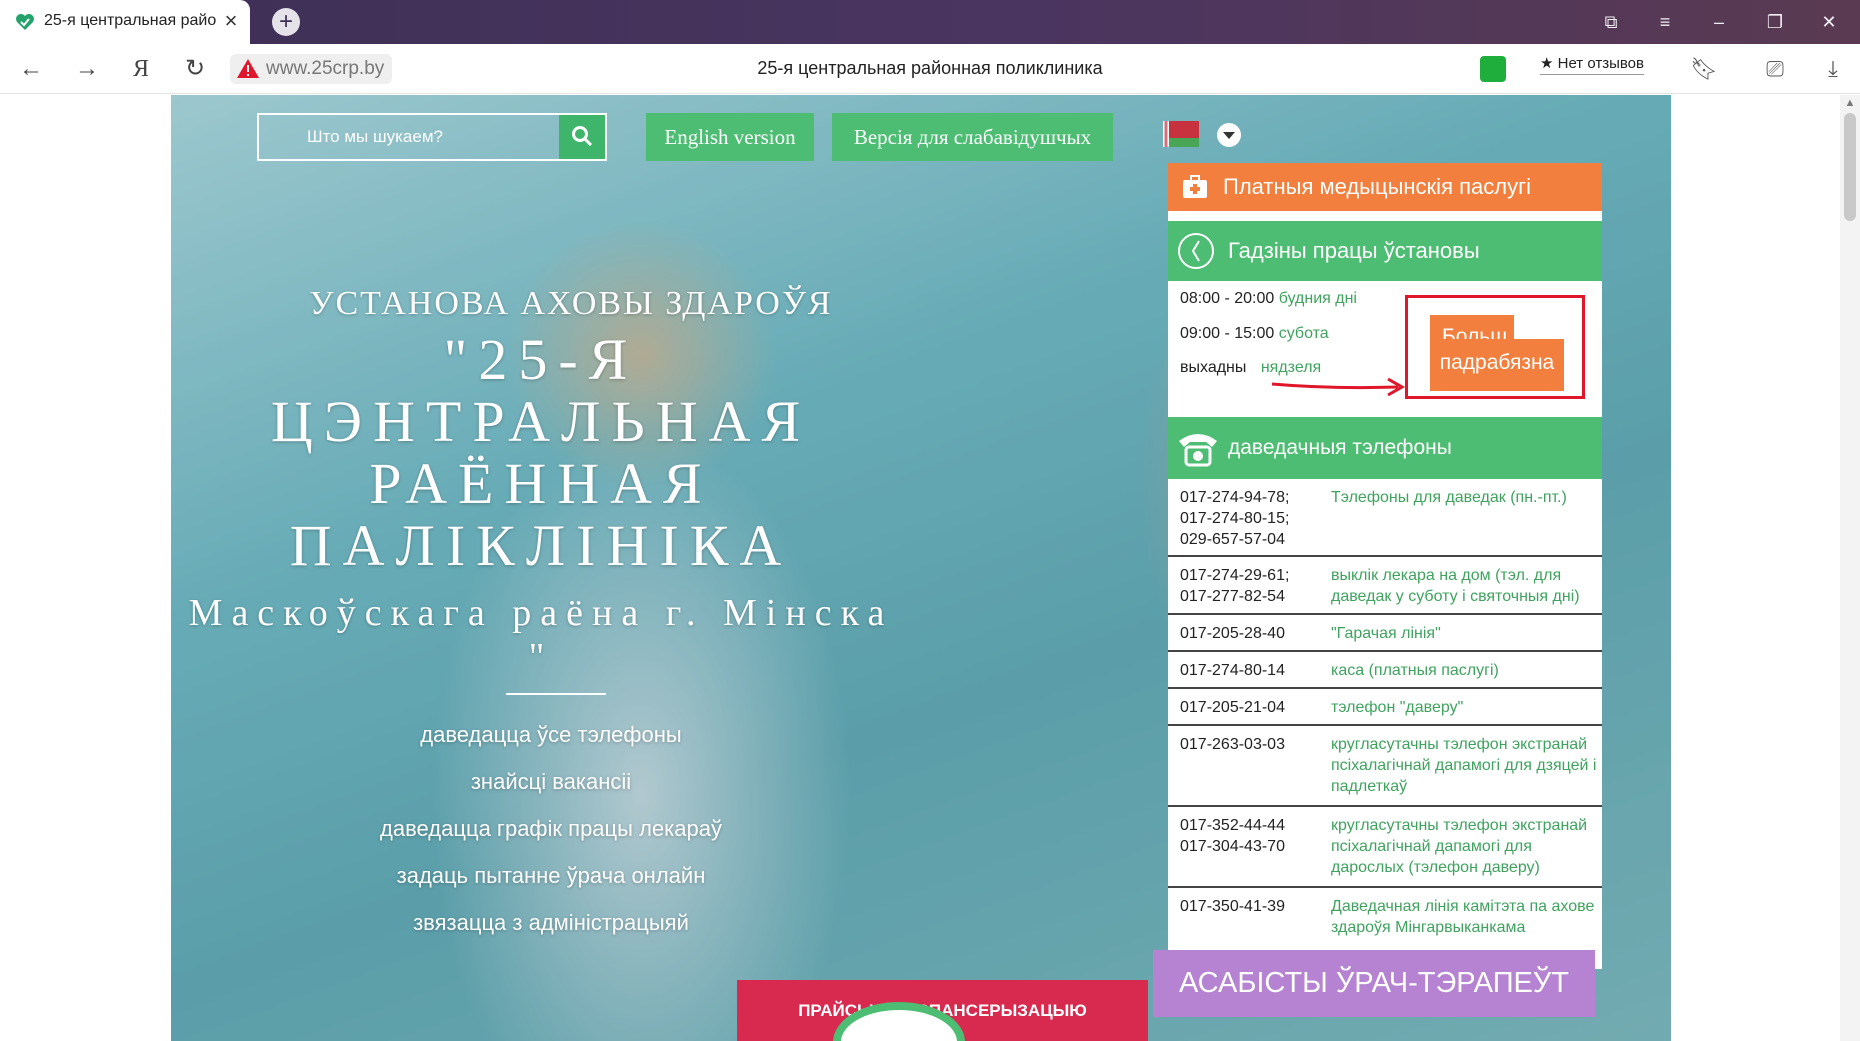 The height and width of the screenshot is (1041, 1860). I want to click on address-bar: www.25crp.by, so click(311, 69).